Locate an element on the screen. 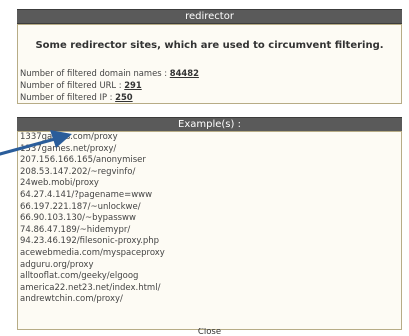 This screenshot has width=409, height=336. stat-urls: Number of filtered URL : 291 is located at coordinates (81, 85).